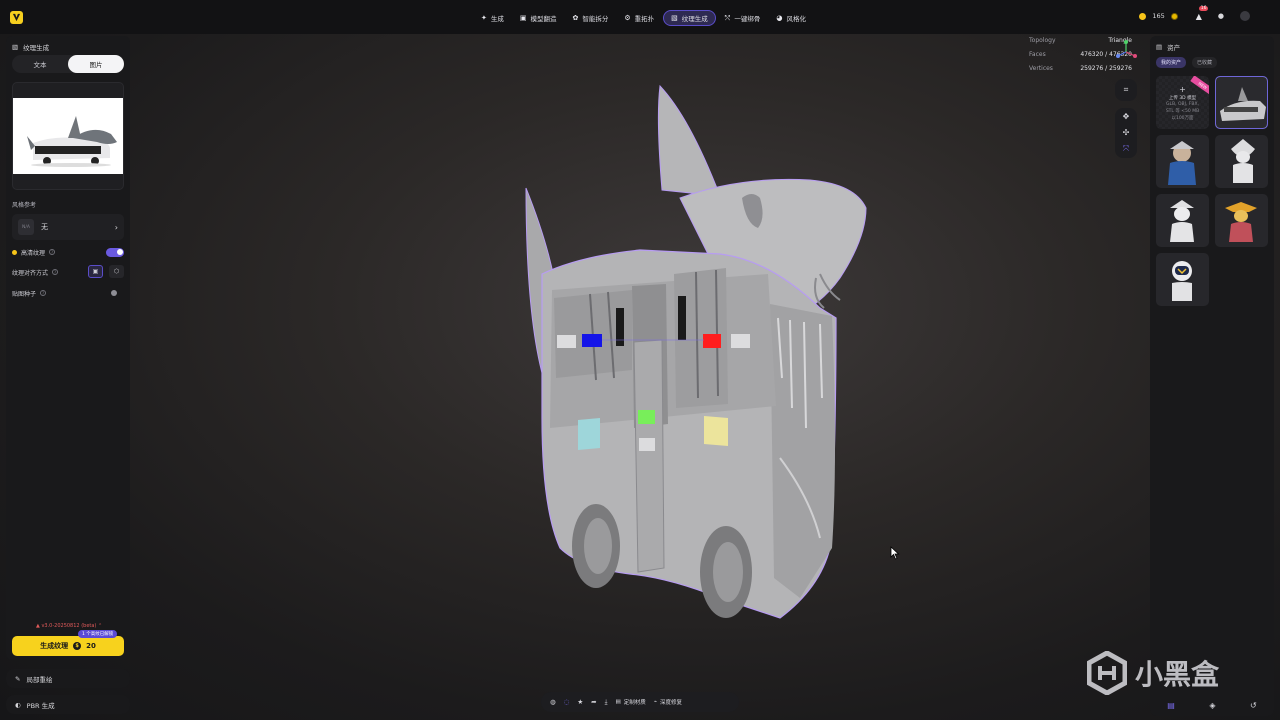 This screenshot has width=1280, height=720. Describe the element at coordinates (1194, 13) in the screenshot. I see `top-right-area: 165 ▲ 16 ●` at that location.